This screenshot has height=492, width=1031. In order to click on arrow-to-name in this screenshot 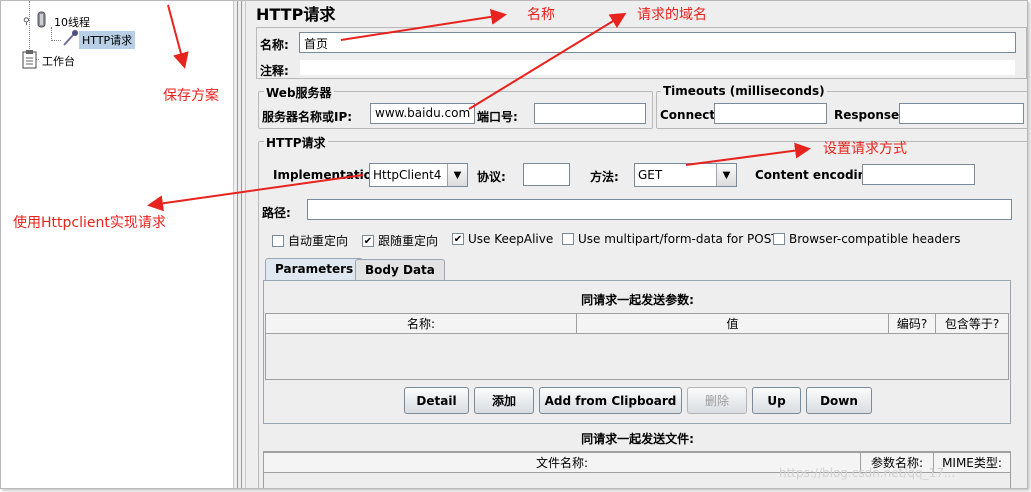, I will do `click(423, 24)`.